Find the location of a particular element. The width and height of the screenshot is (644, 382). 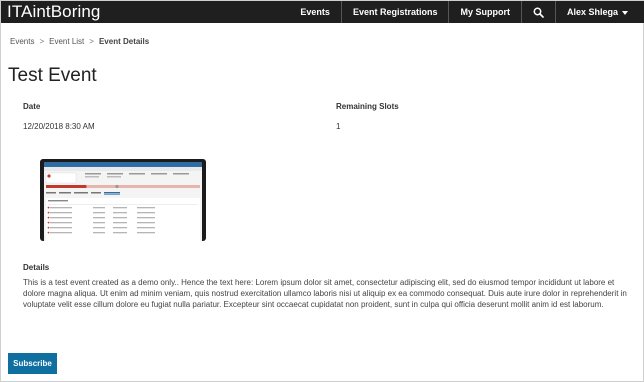

page-title: Test Event is located at coordinates (52, 75).